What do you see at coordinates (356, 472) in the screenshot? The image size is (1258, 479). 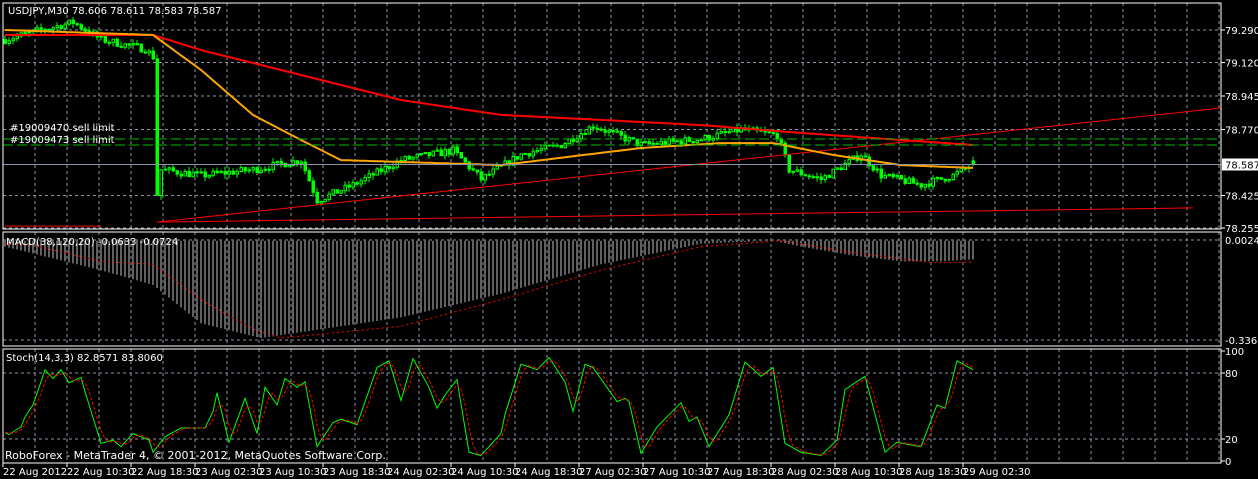 I see `time-axis-label: 23 Aug 18:30` at bounding box center [356, 472].